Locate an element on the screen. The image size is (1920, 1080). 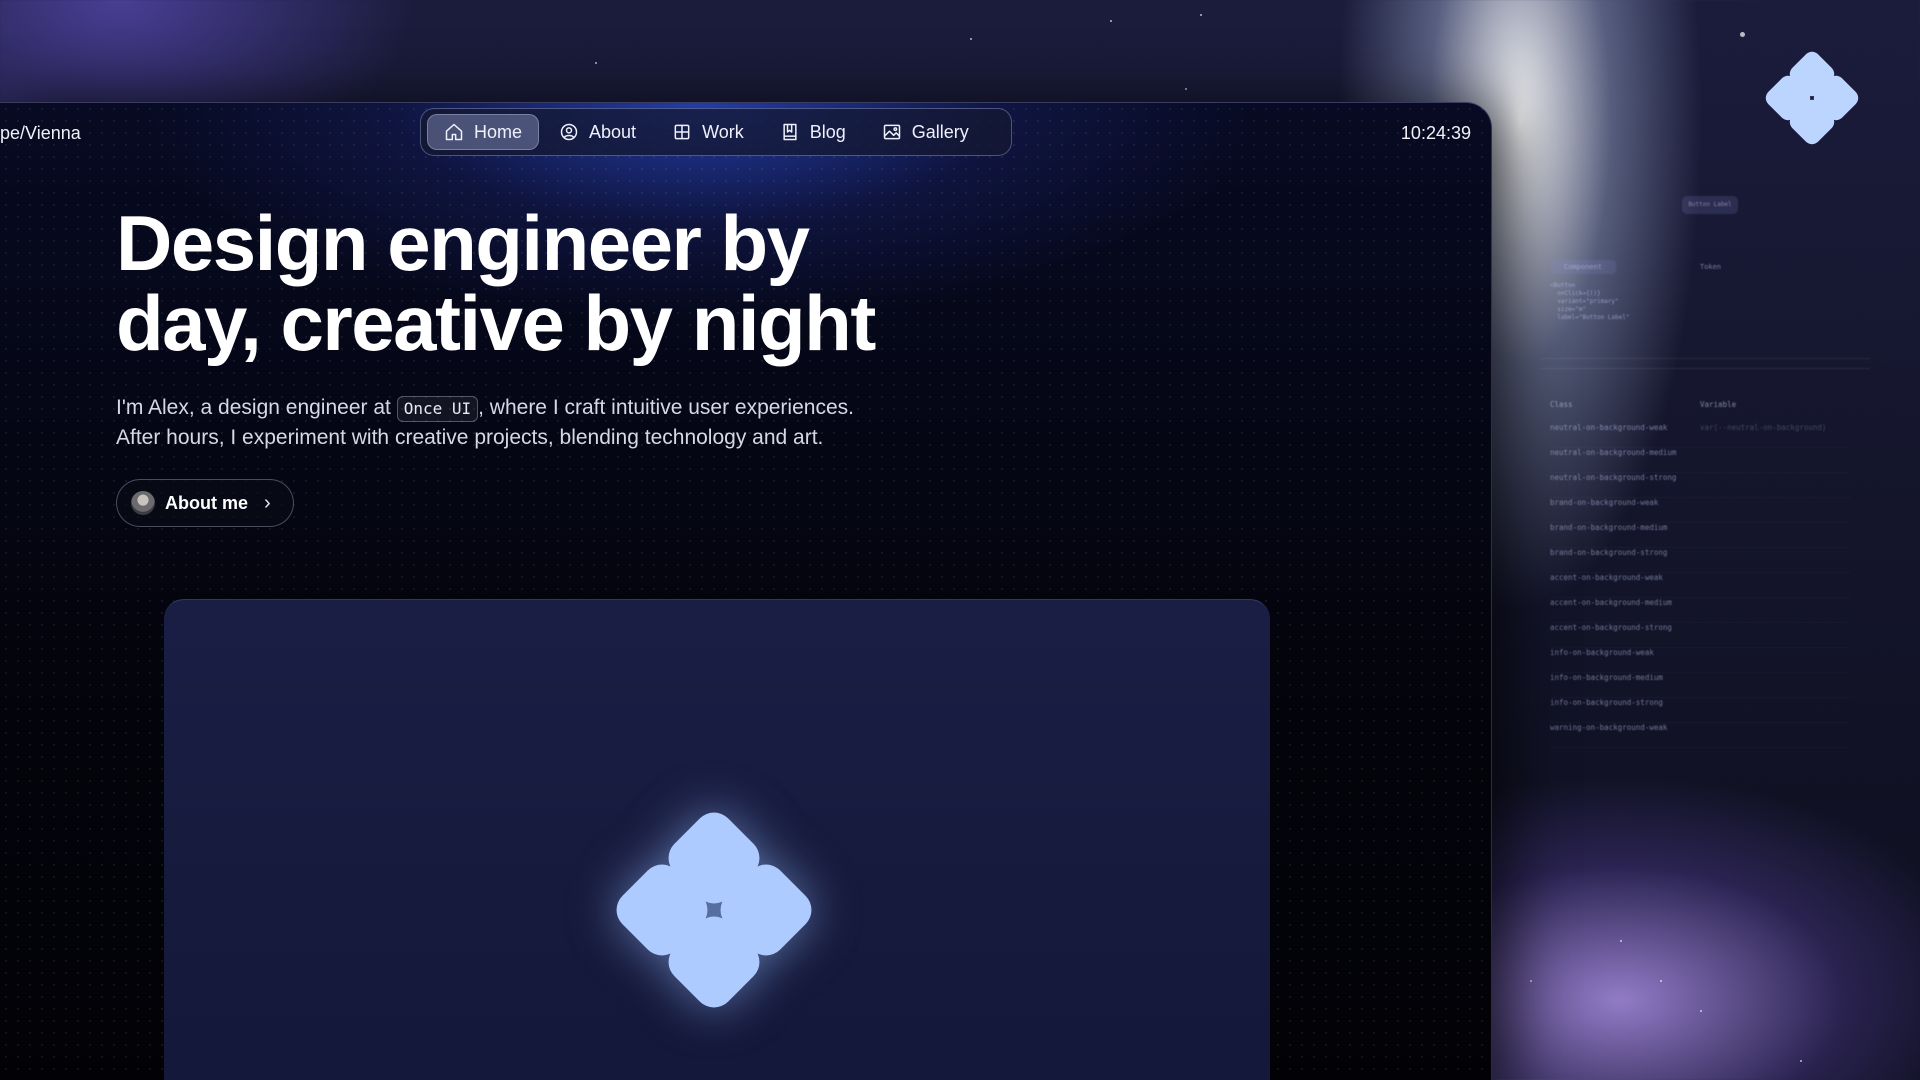
user-circle-icon is located at coordinates (569, 132).